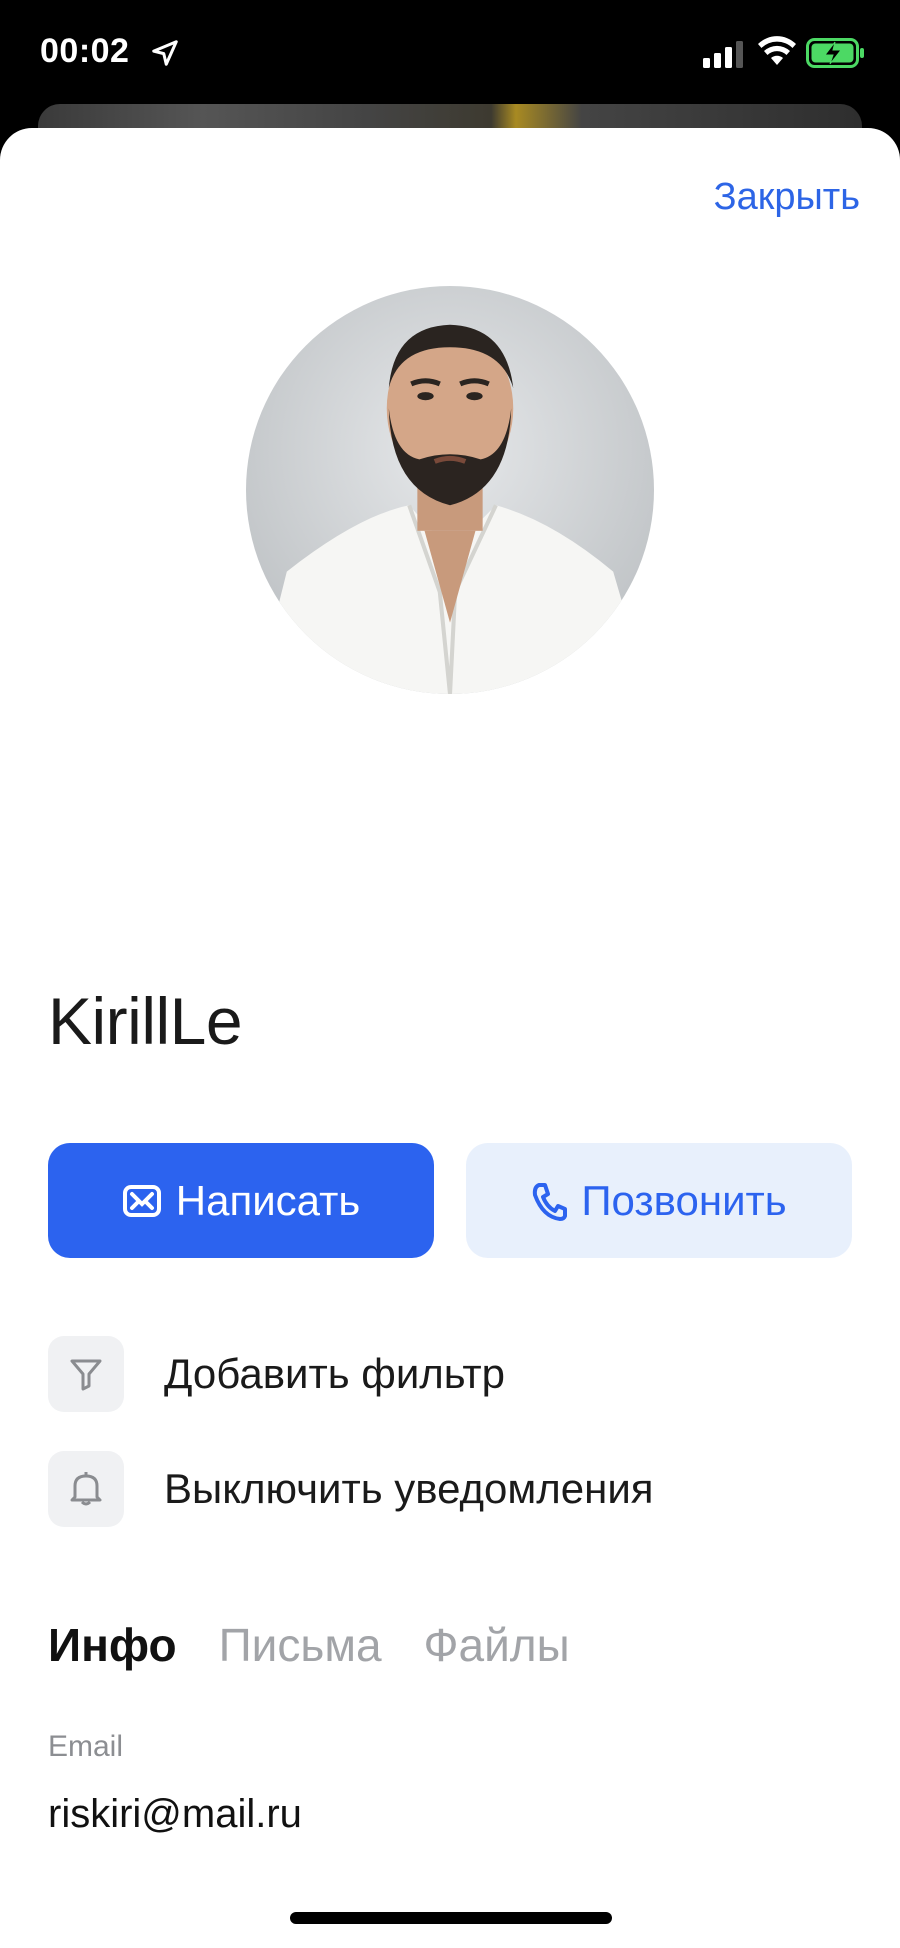  Describe the element at coordinates (451, 1918) in the screenshot. I see `home-indicator` at that location.